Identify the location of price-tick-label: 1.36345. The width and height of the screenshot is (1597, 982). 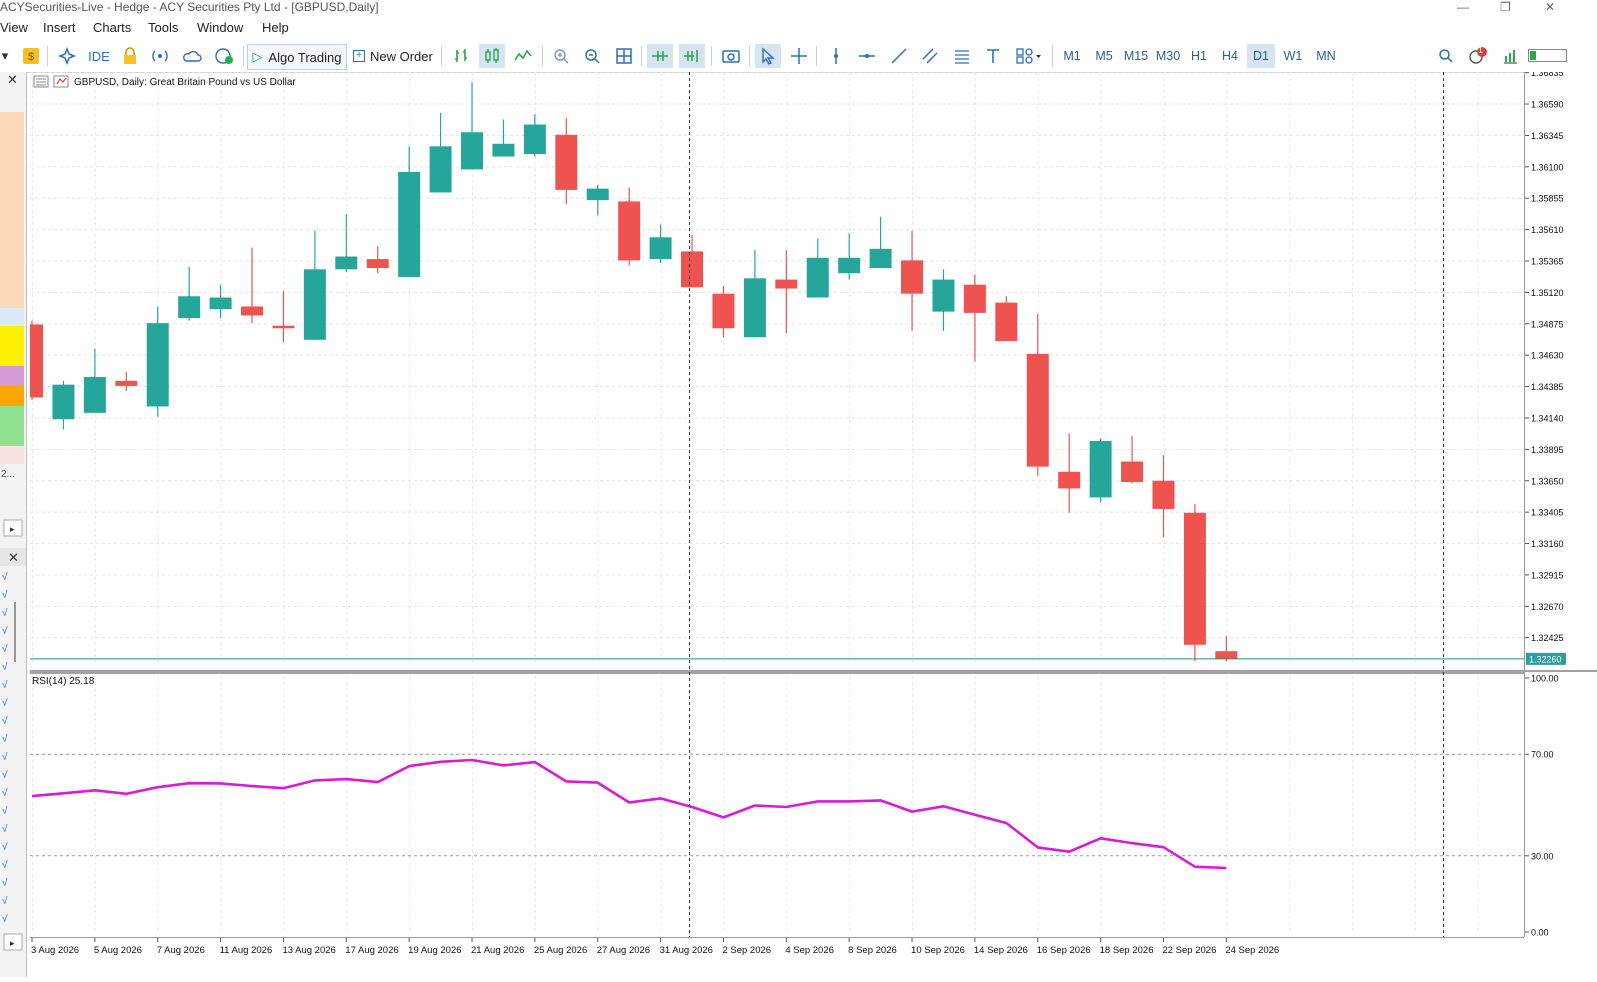
(1547, 136).